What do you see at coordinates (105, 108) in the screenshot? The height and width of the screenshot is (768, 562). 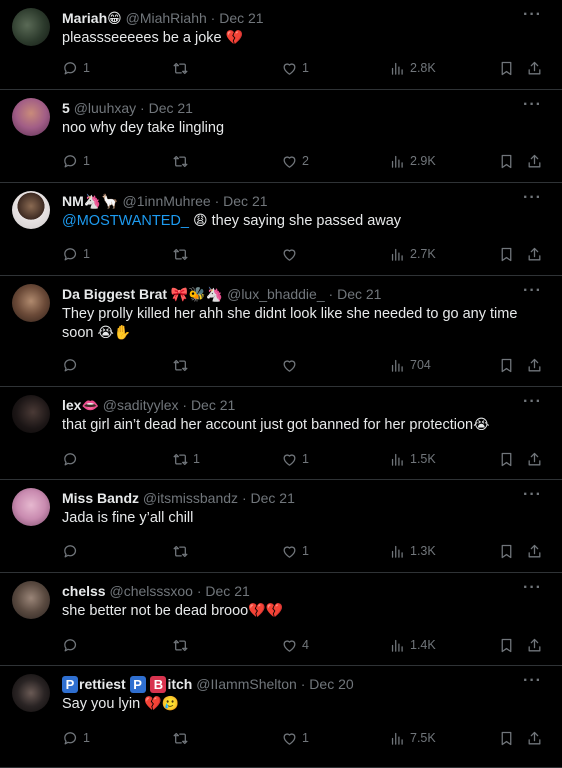 I see `handle: @luuhxay` at bounding box center [105, 108].